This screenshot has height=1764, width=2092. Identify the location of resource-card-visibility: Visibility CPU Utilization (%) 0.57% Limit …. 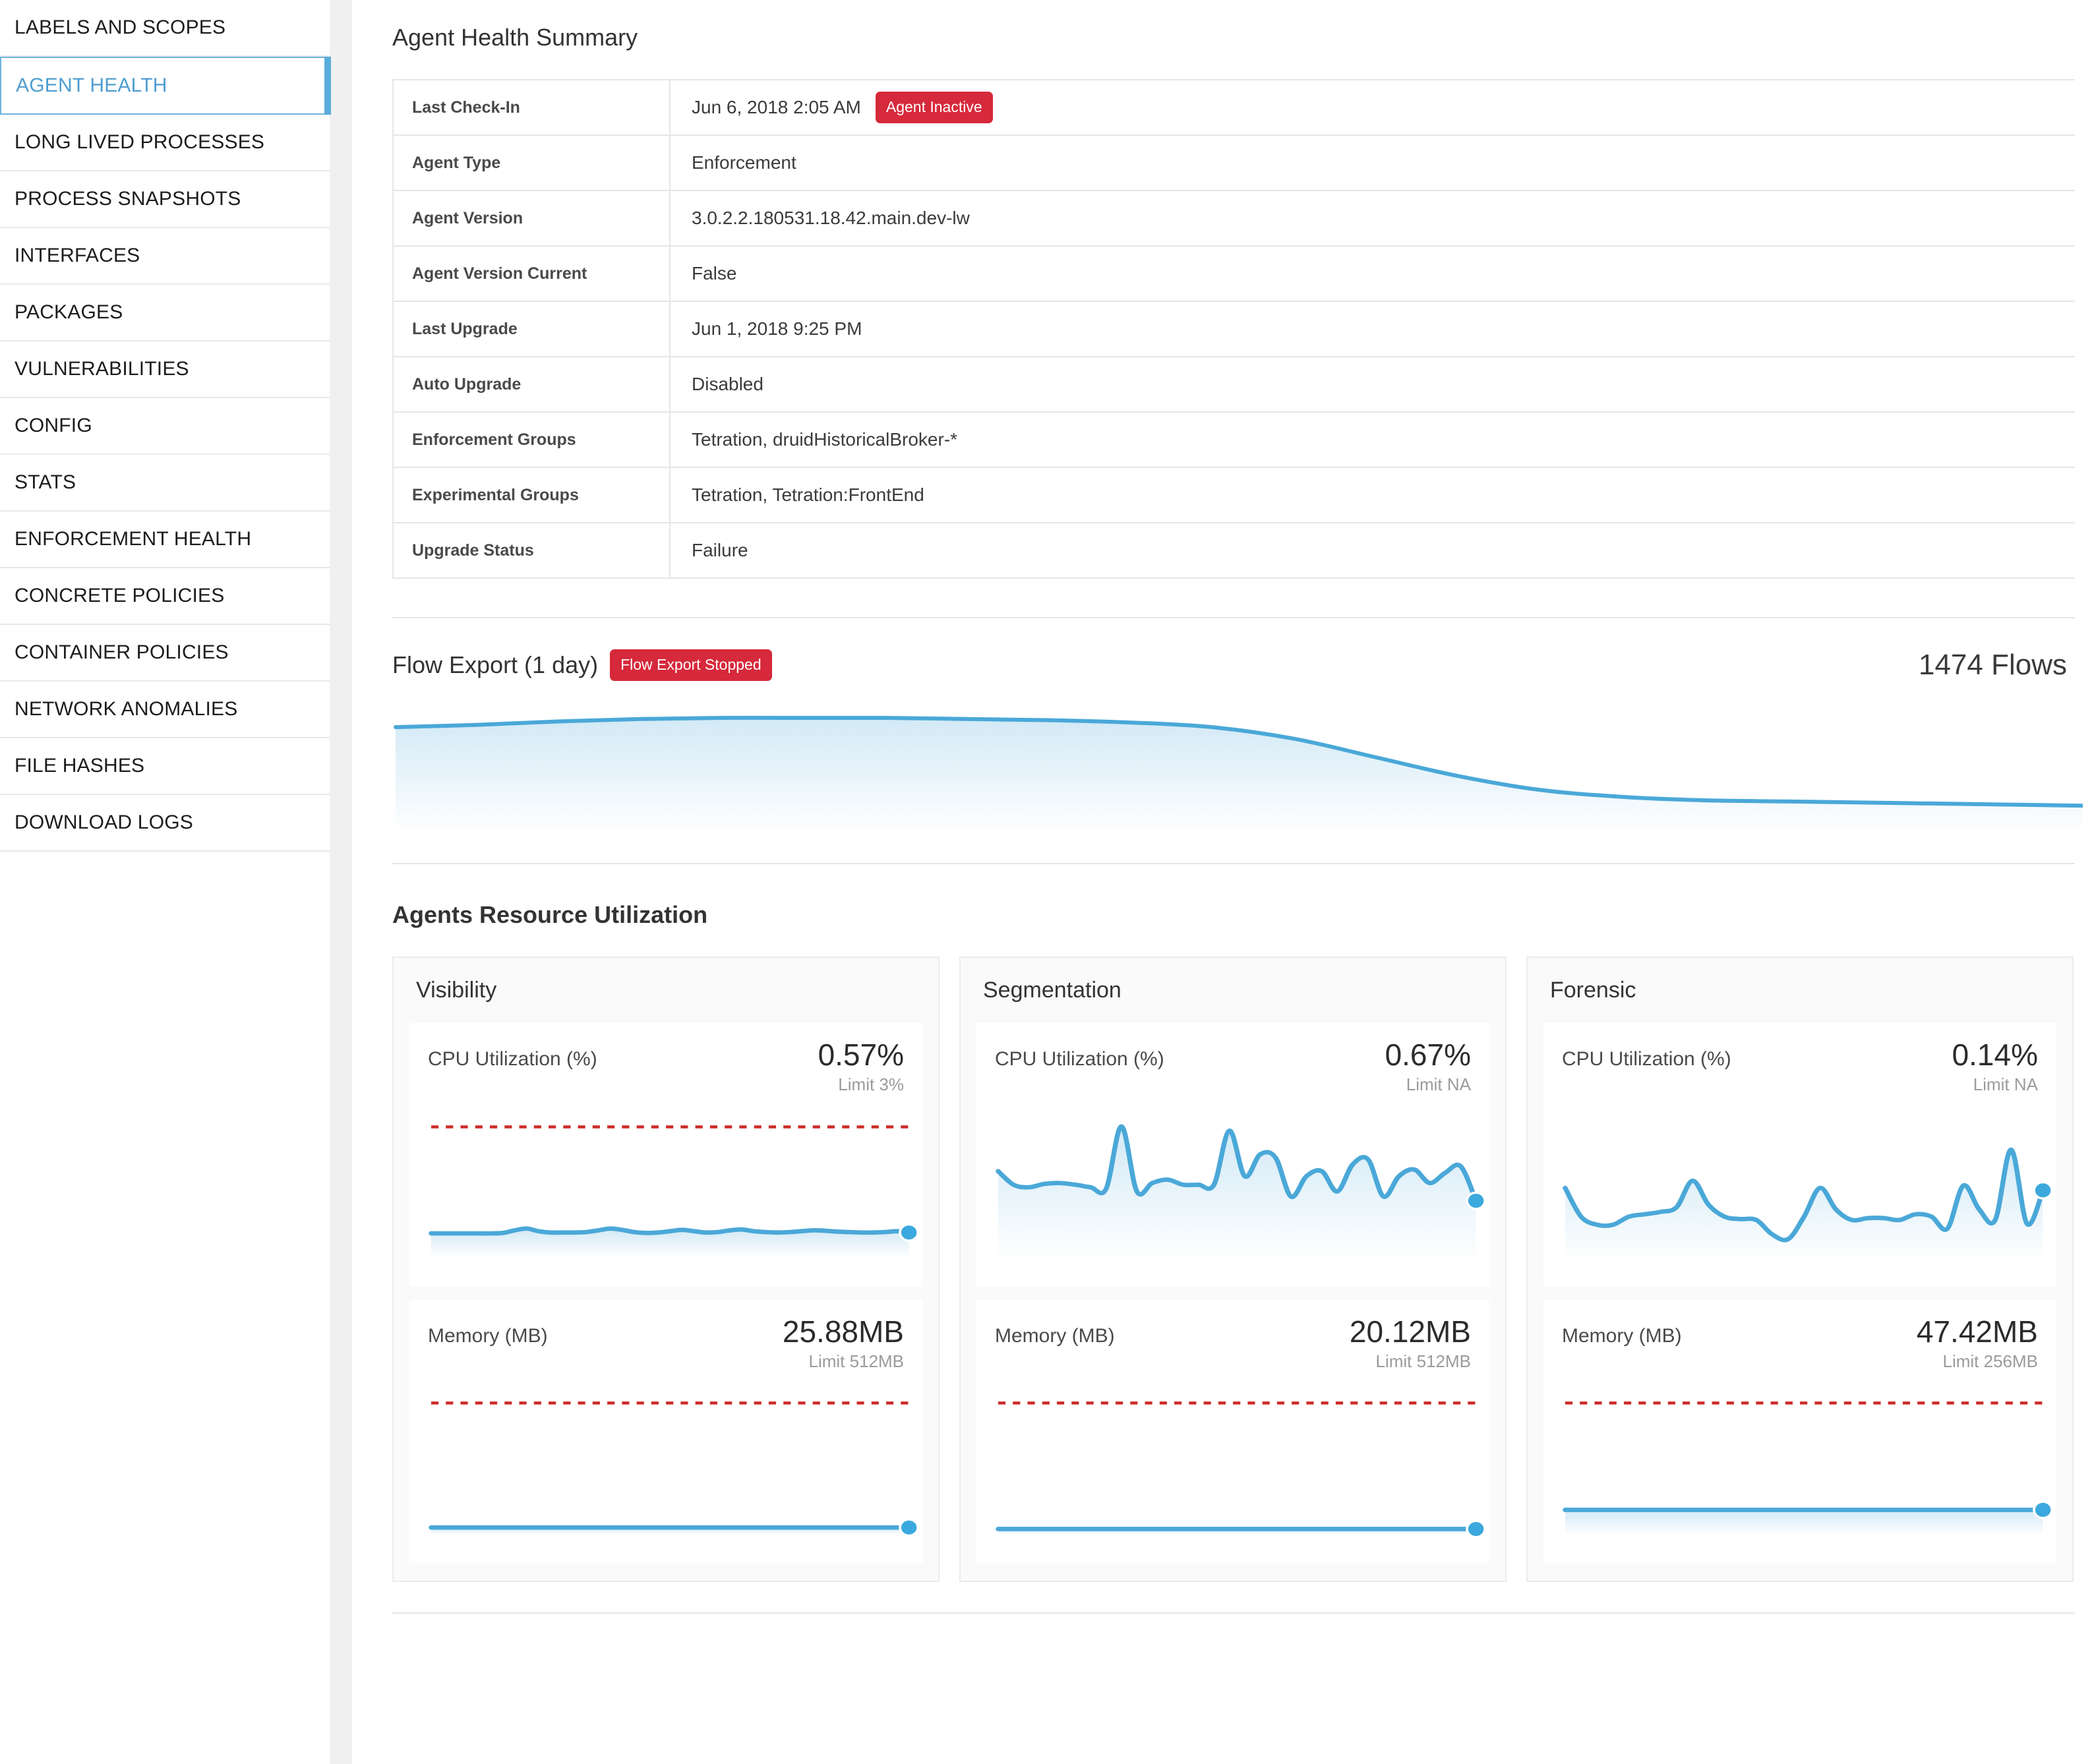
(666, 1269).